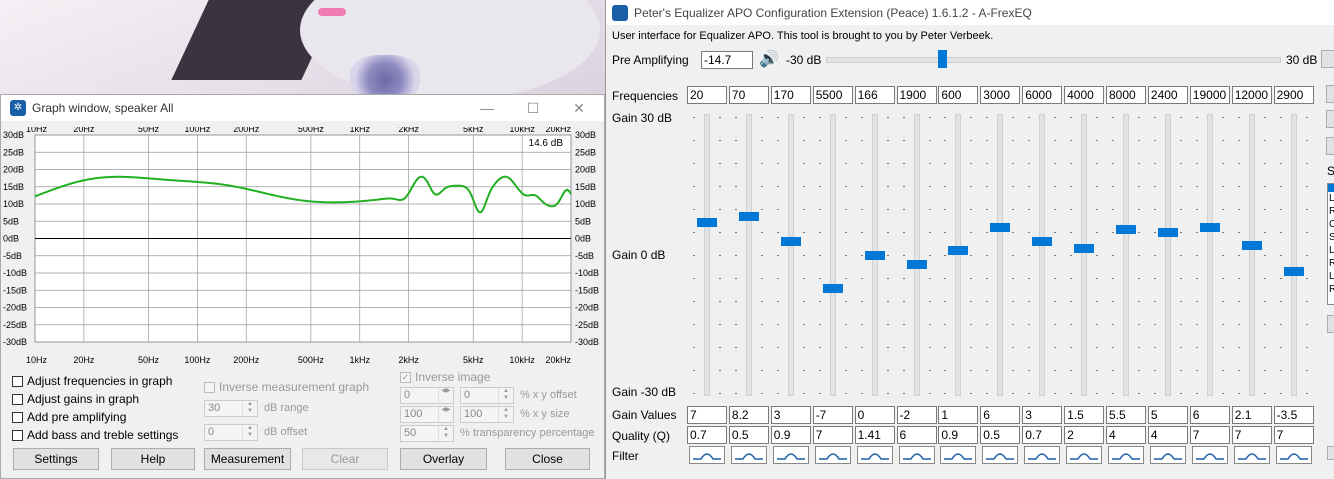  I want to click on frequency-field: 12000, so click(1251, 95).